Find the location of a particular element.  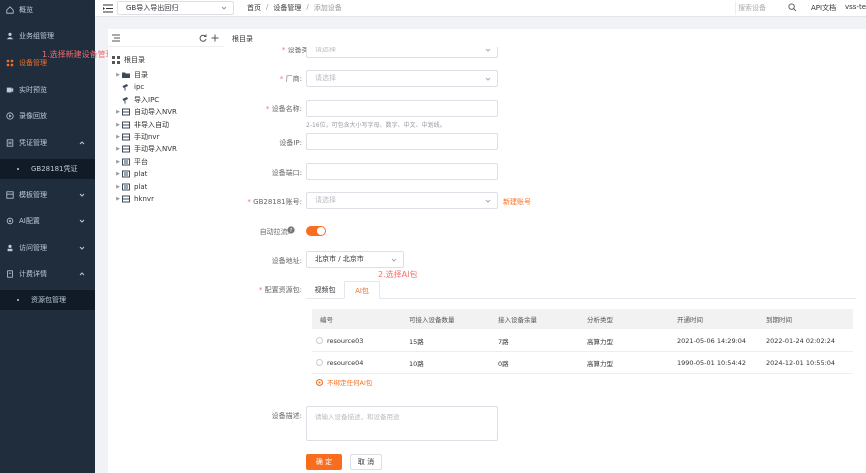

chevron-down-icon is located at coordinates (82, 195).